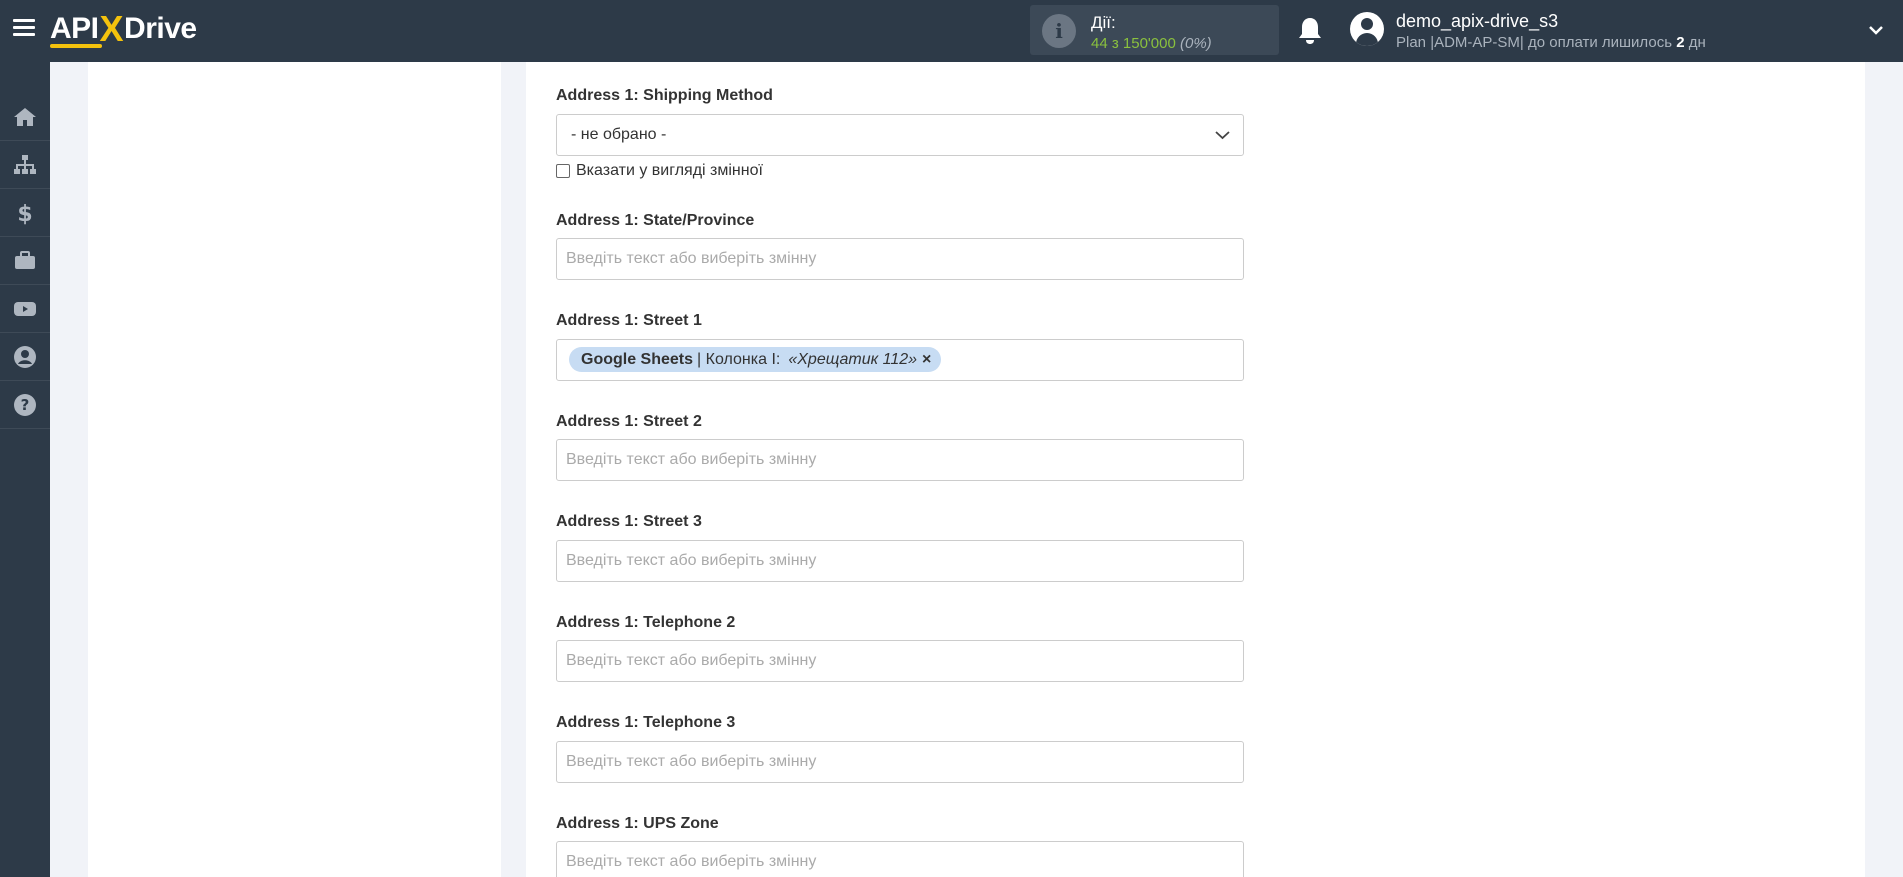 This screenshot has height=877, width=1903. Describe the element at coordinates (646, 622) in the screenshot. I see `telephone2-label: Address 1: Telephone 2` at that location.